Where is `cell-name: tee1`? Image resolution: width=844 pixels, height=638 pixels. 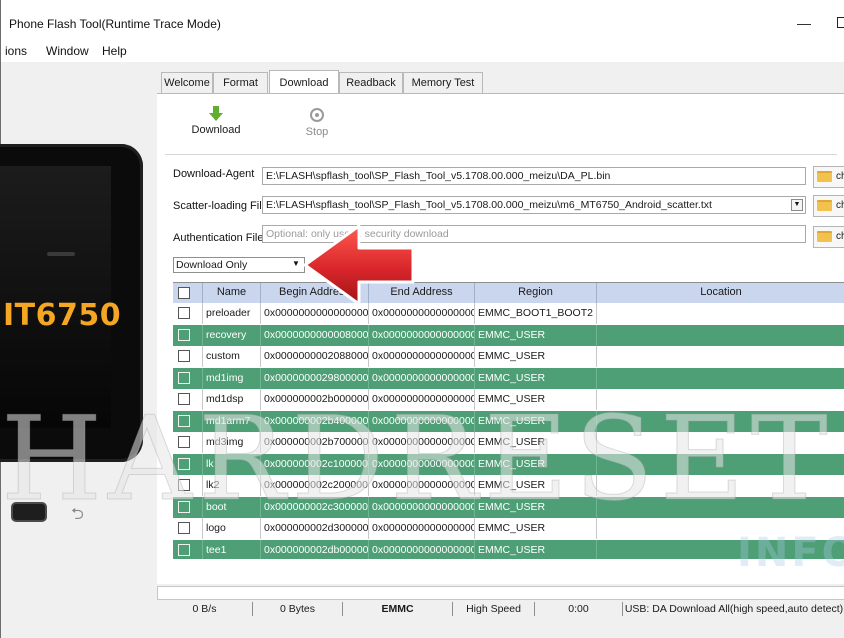
cell-name: tee1 is located at coordinates (232, 549).